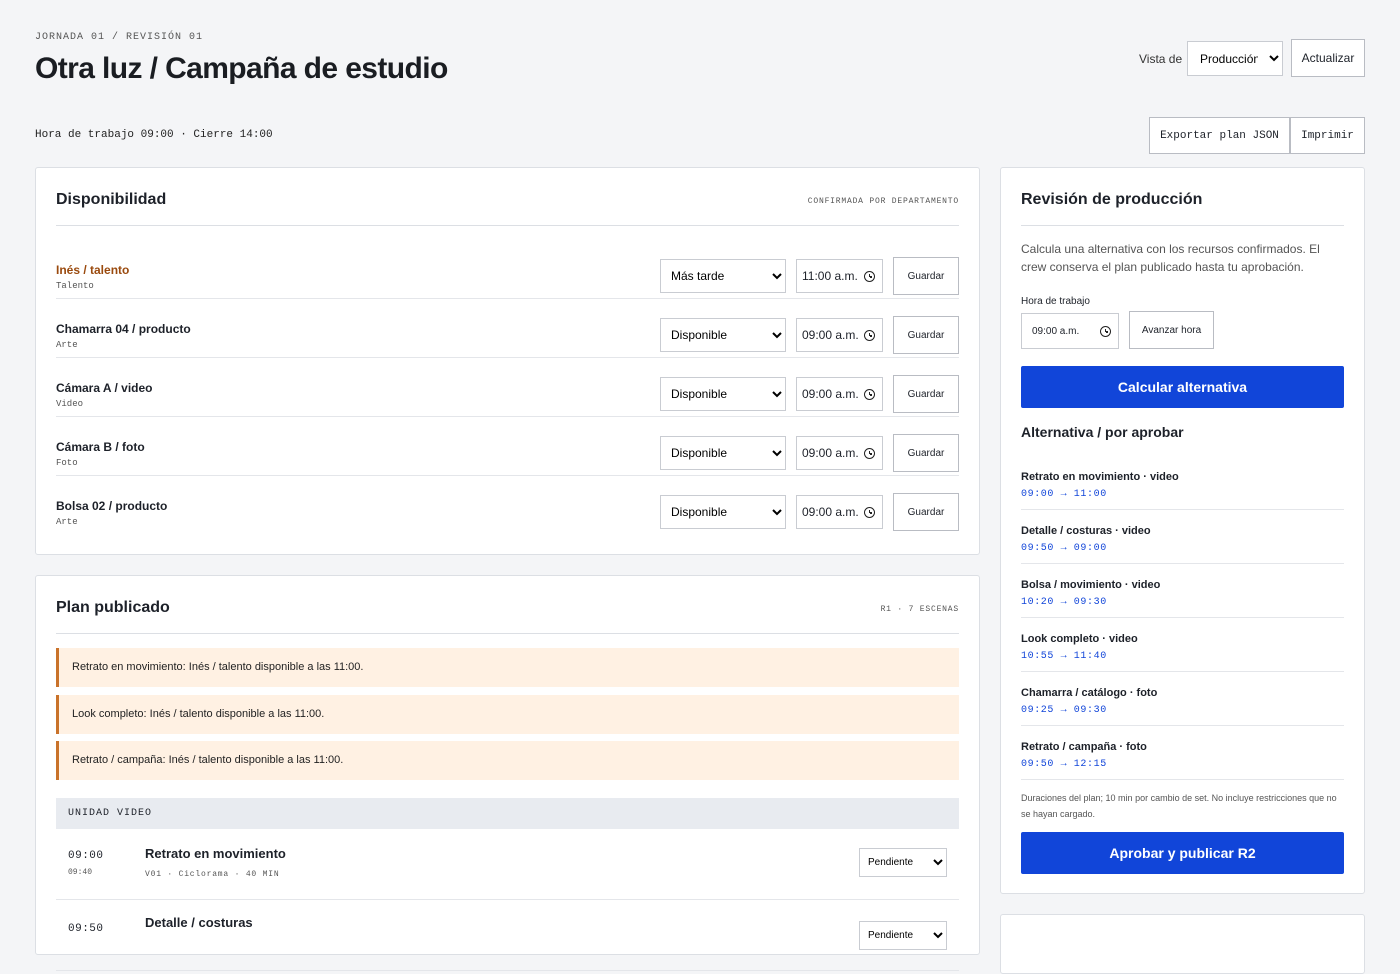 The image size is (1400, 974). What do you see at coordinates (1091, 585) in the screenshot?
I see `alternative-scene-name: Bolsa / movimiento · video` at bounding box center [1091, 585].